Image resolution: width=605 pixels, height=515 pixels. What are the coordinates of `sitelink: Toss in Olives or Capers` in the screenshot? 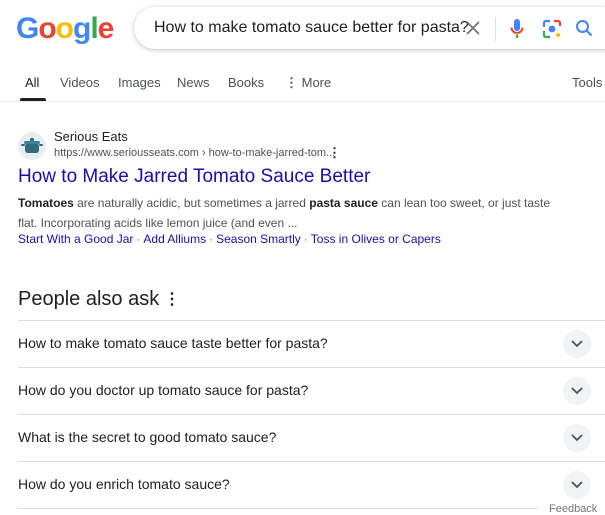 It's located at (376, 239).